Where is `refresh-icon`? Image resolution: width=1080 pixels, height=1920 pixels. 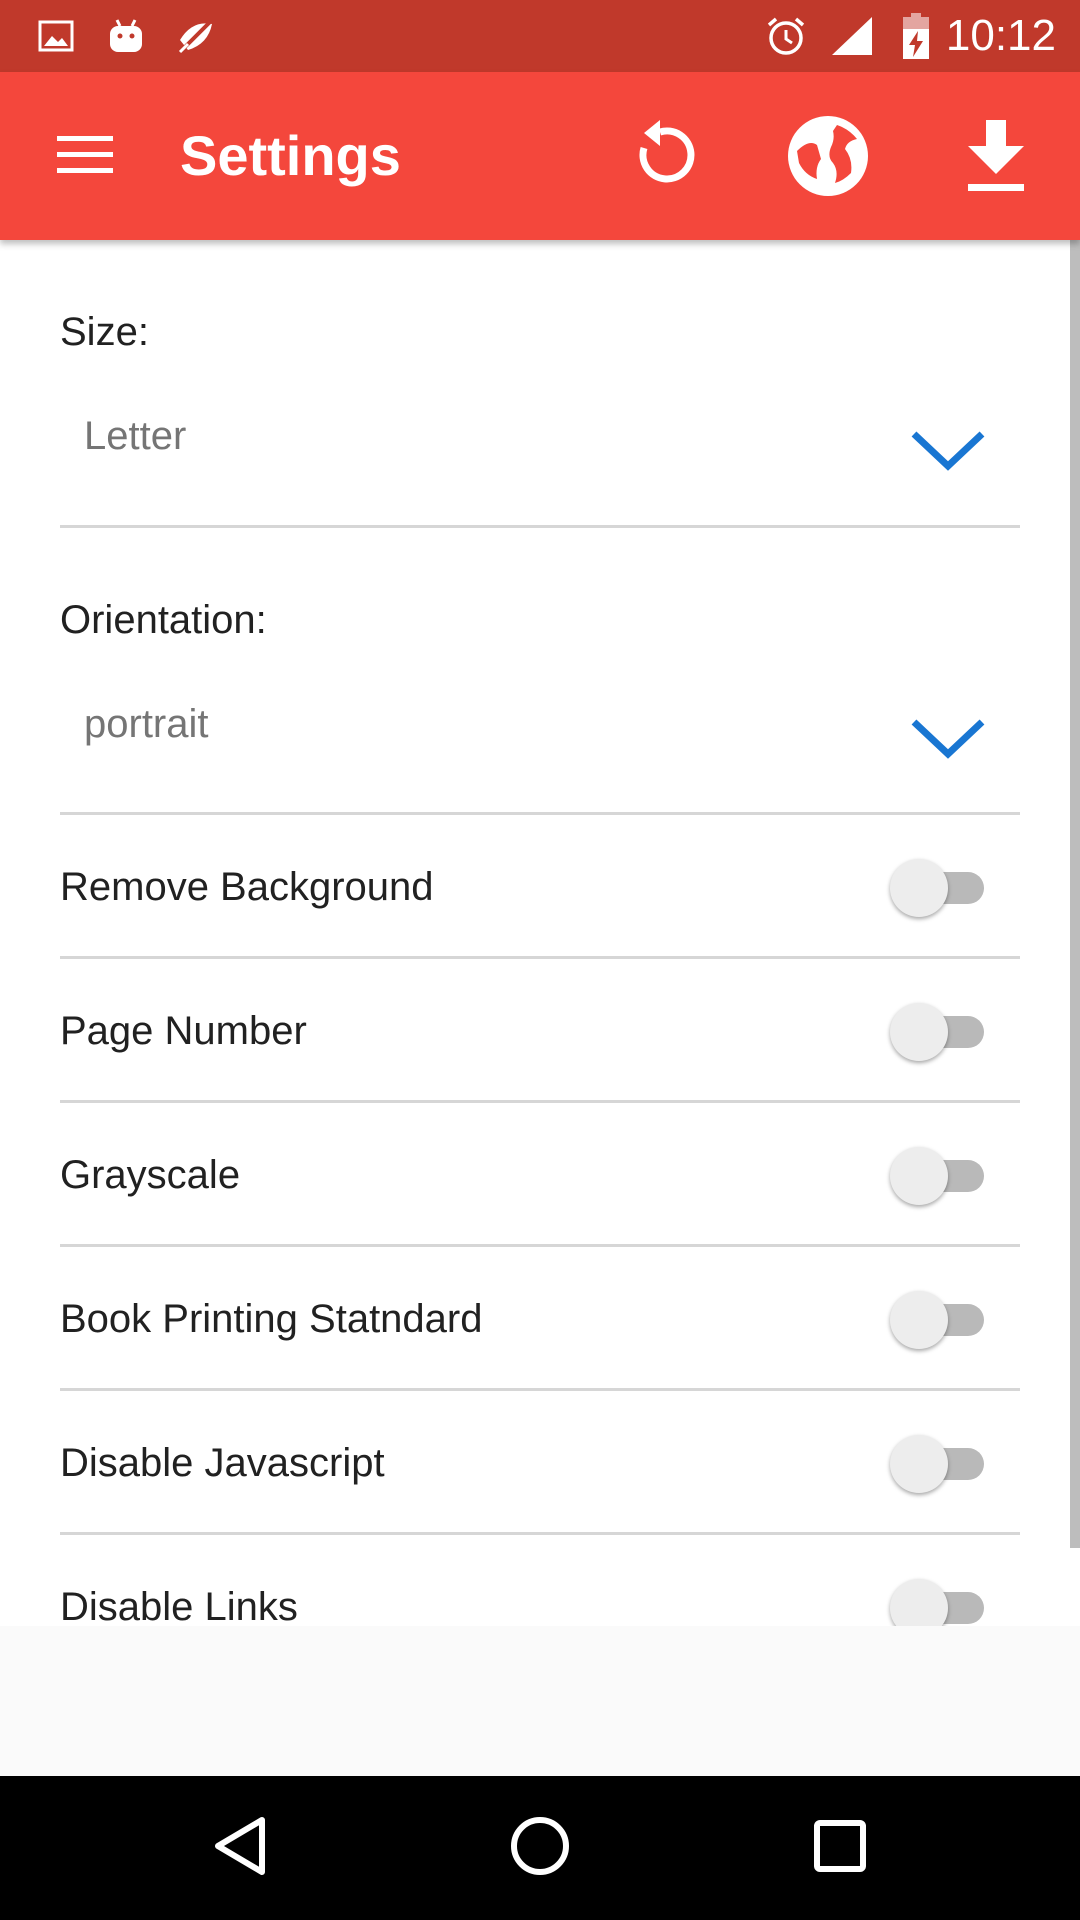 refresh-icon is located at coordinates (660, 158).